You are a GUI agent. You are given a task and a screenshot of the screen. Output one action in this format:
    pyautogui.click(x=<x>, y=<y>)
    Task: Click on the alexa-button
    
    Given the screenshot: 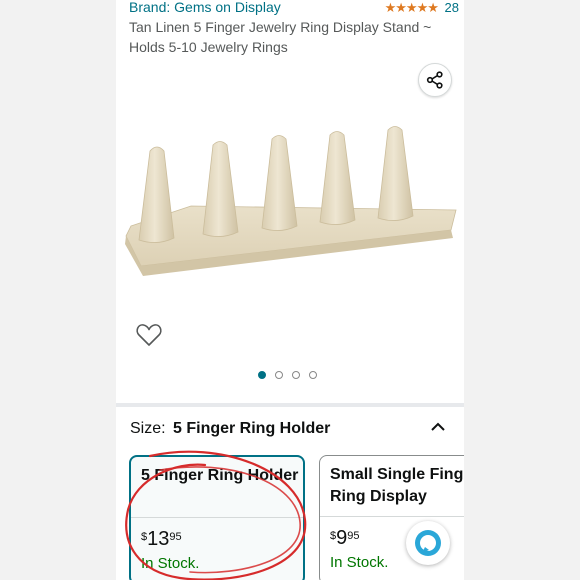 What is the action you would take?
    pyautogui.click(x=428, y=543)
    